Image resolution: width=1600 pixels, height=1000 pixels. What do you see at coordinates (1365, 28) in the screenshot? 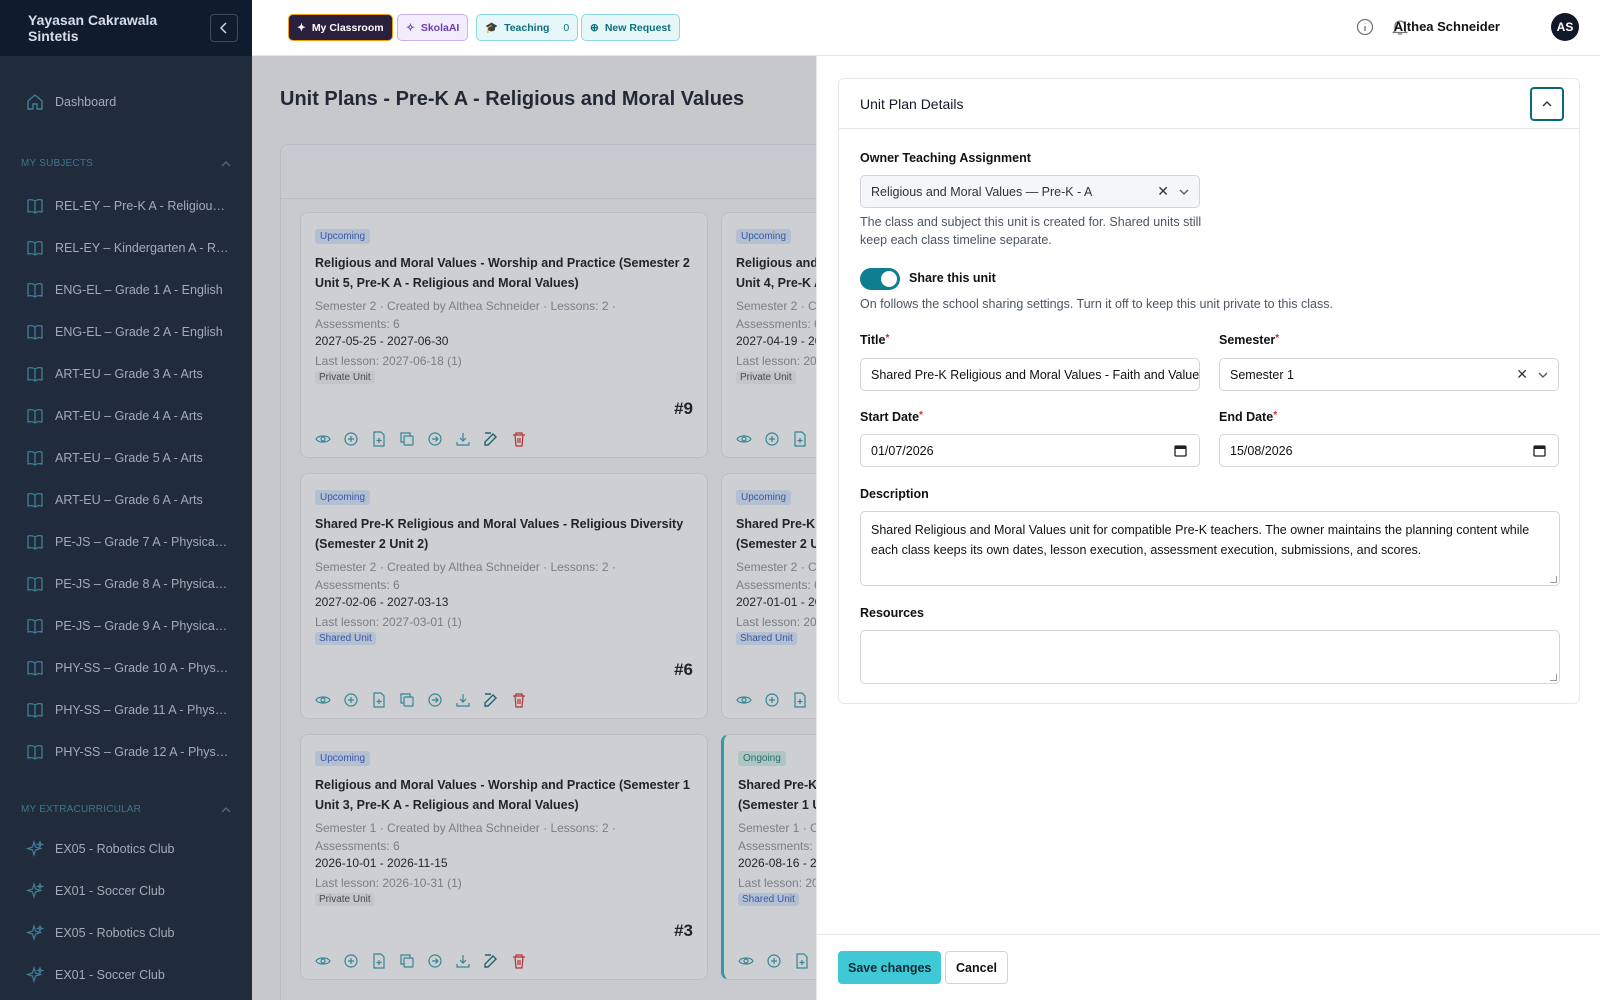
I see `info-icon` at bounding box center [1365, 28].